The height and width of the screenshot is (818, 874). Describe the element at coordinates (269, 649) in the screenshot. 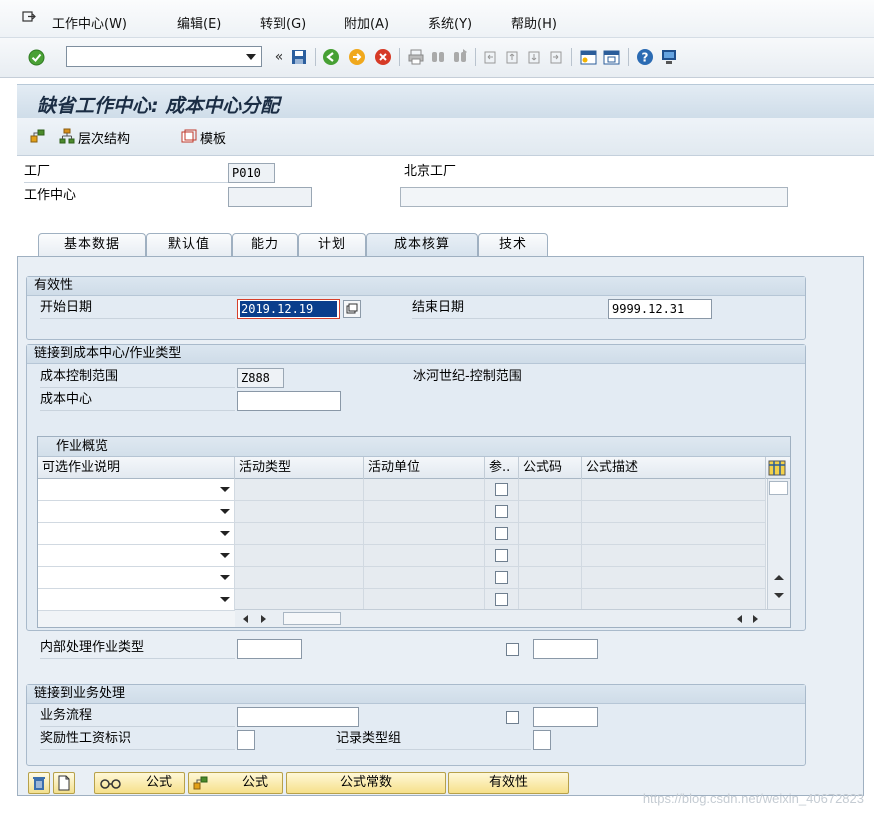

I see `internal-processing-field` at that location.